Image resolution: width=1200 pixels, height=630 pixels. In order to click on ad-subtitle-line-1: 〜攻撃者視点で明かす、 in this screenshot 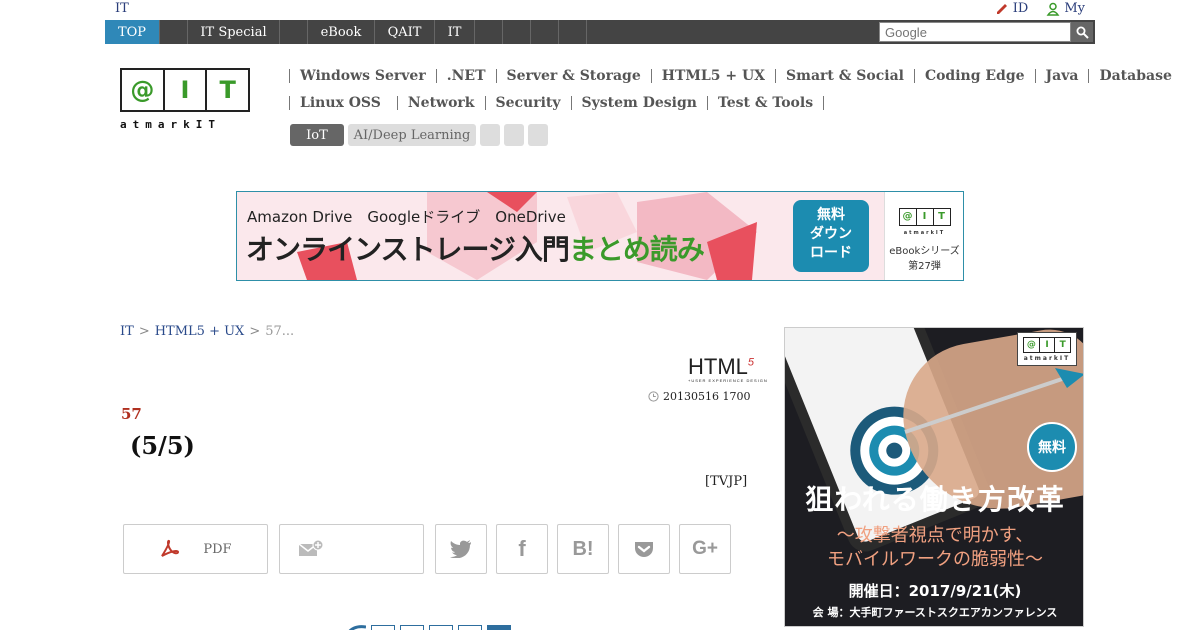, I will do `click(935, 535)`.